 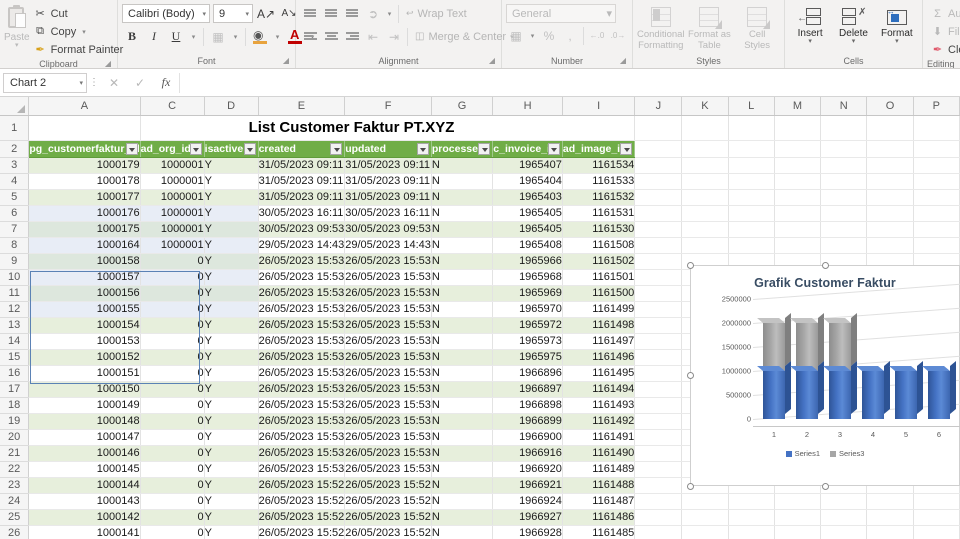 I want to click on cell: 1965403, so click(x=527, y=197).